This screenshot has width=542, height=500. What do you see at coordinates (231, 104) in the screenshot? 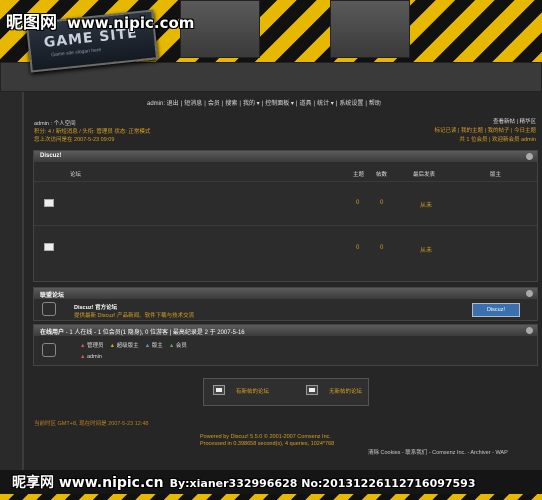
I see `nav-search: 搜索` at bounding box center [231, 104].